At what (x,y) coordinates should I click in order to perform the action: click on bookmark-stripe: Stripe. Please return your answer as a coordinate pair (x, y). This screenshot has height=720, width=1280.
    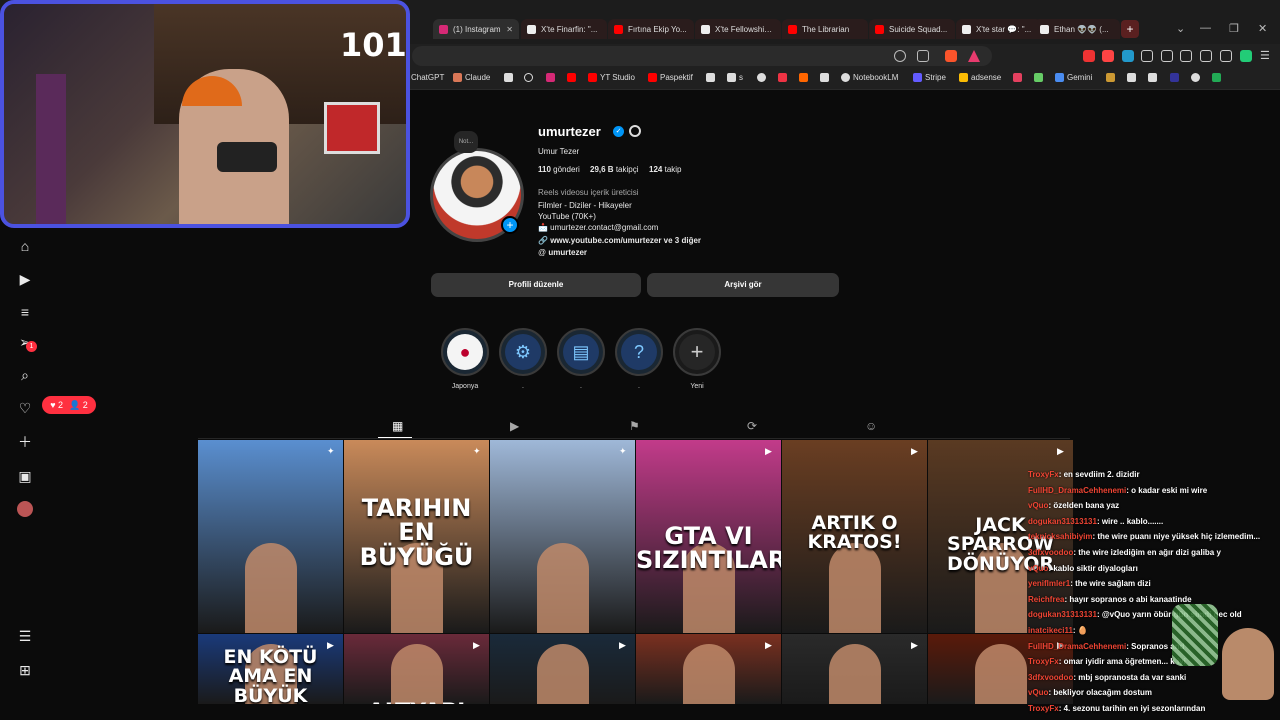
    Looking at the image, I should click on (929, 77).